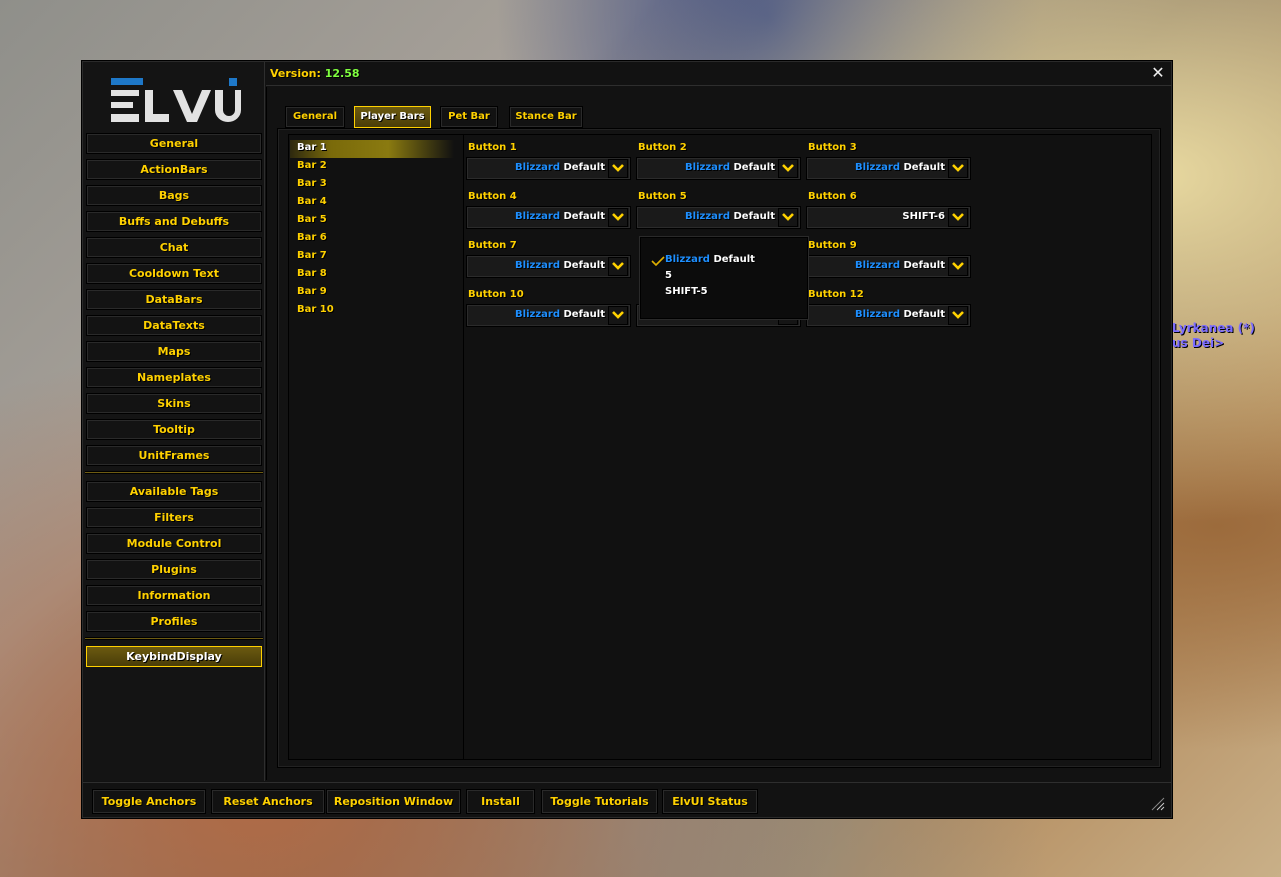 The height and width of the screenshot is (877, 1281). What do you see at coordinates (315, 117) in the screenshot?
I see `tab-general: General` at bounding box center [315, 117].